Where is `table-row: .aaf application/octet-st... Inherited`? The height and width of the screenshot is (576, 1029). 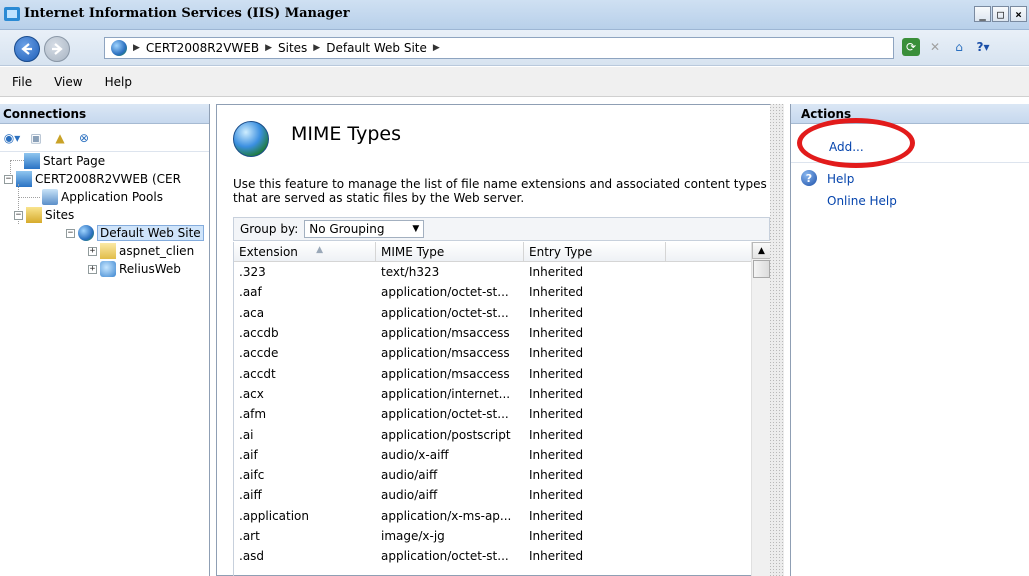
table-row: .aaf application/octet-st... Inherited is located at coordinates (492, 292).